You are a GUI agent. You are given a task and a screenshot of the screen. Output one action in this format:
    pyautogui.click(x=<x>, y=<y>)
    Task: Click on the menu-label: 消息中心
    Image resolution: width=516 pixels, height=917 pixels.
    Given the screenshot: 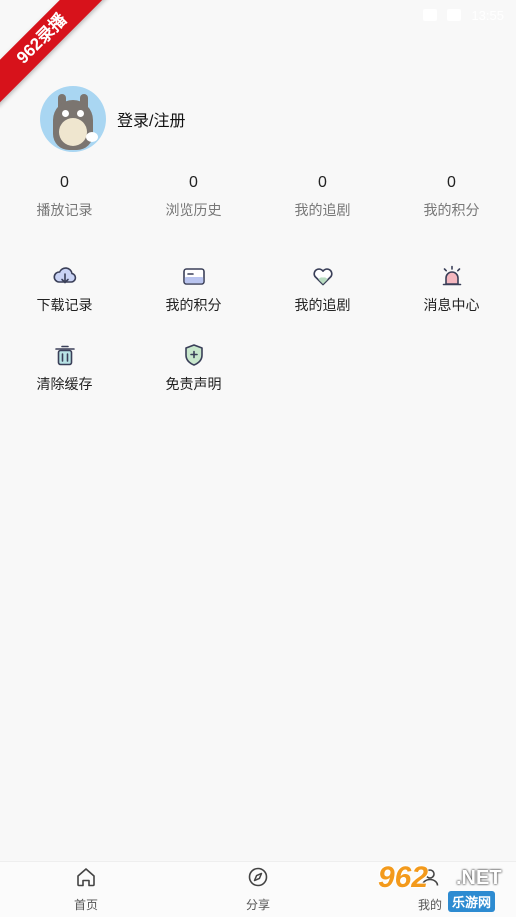 What is the action you would take?
    pyautogui.click(x=451, y=305)
    